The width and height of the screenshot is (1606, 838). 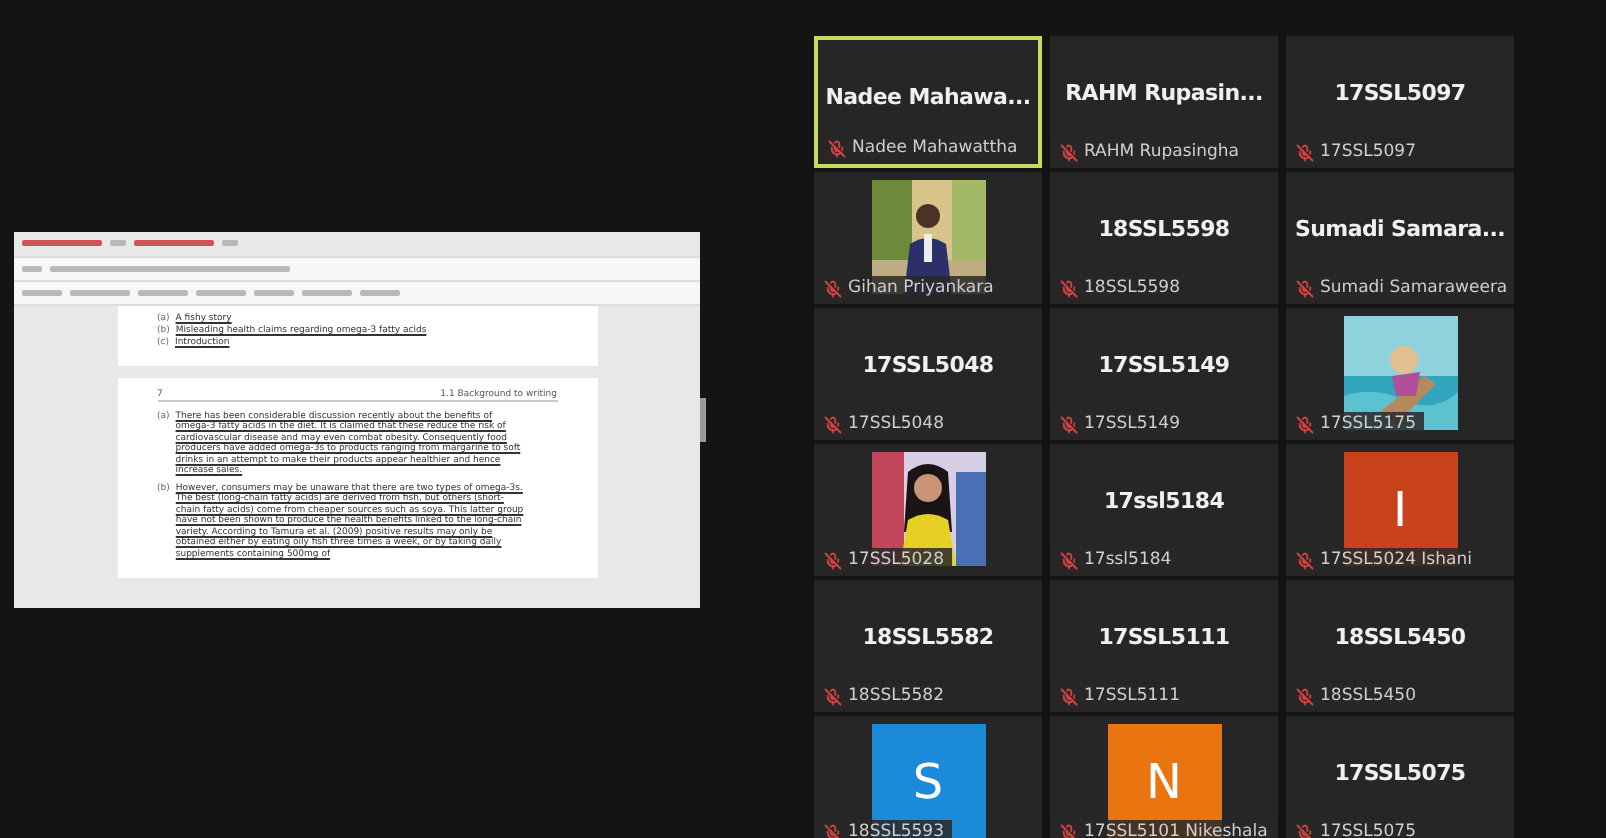 I want to click on resize-handle, so click(x=703, y=419).